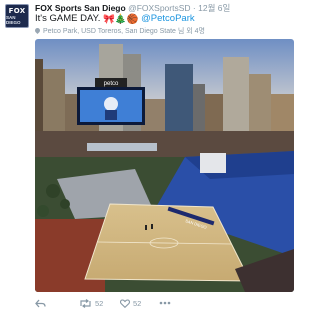  I want to click on reply-icon, so click(40, 303).